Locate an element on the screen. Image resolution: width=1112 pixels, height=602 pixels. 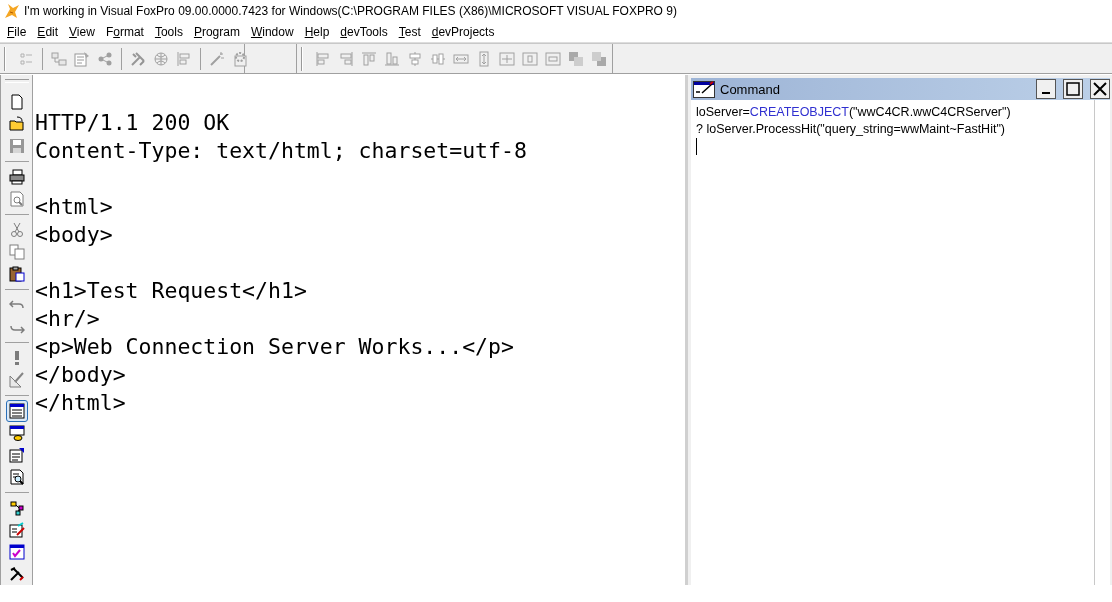
output-line: </body> is located at coordinates (81, 375).